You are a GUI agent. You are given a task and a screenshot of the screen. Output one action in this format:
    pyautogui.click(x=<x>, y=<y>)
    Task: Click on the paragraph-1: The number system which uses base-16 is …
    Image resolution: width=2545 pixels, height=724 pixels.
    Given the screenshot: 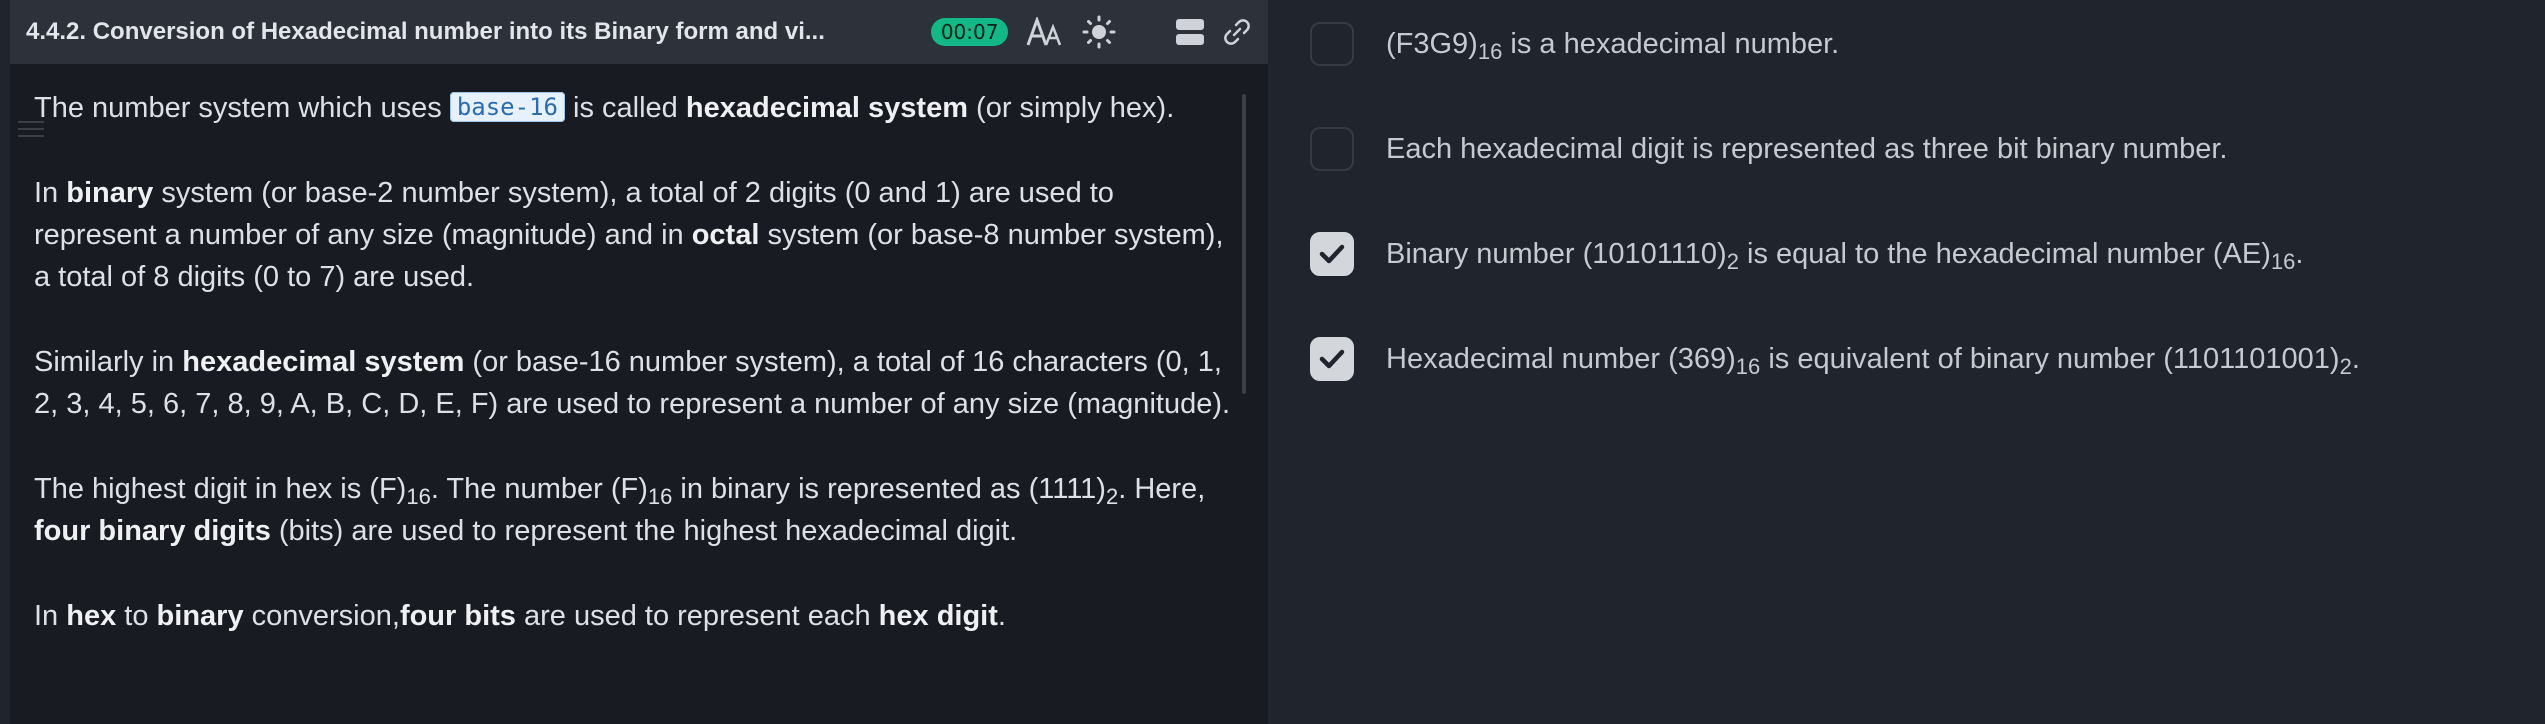 What is the action you would take?
    pyautogui.click(x=604, y=108)
    